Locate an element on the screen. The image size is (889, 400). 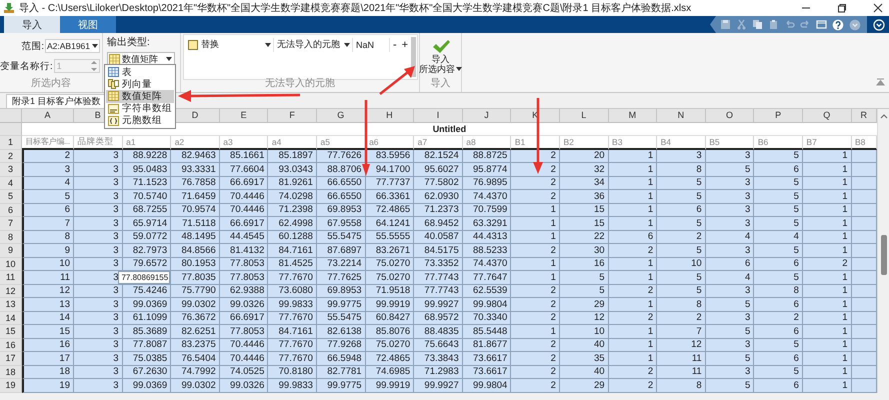
import-button: 导入 所选内容 is located at coordinates (440, 56).